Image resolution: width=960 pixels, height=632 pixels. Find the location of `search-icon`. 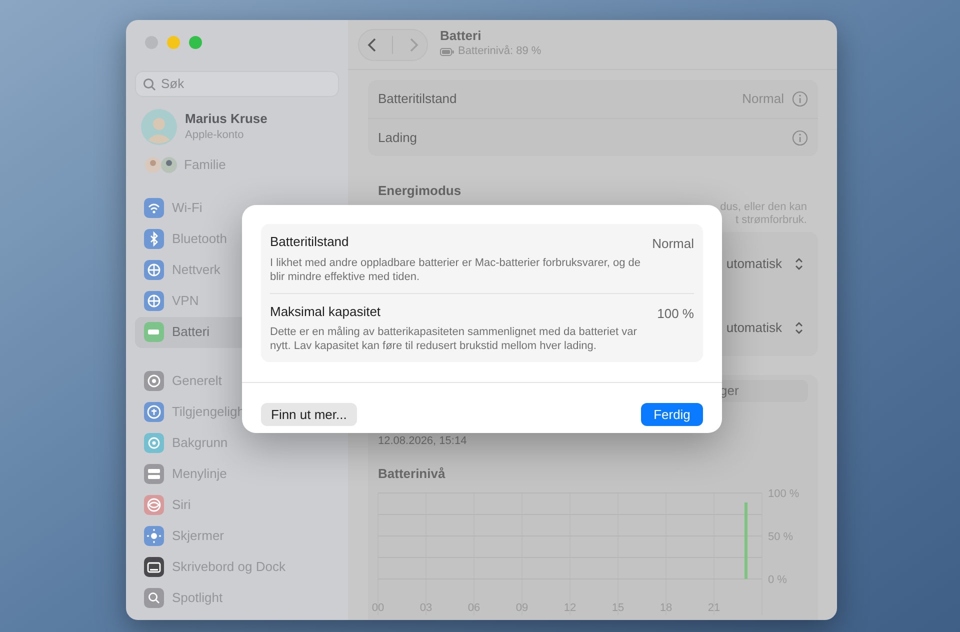

search-icon is located at coordinates (149, 84).